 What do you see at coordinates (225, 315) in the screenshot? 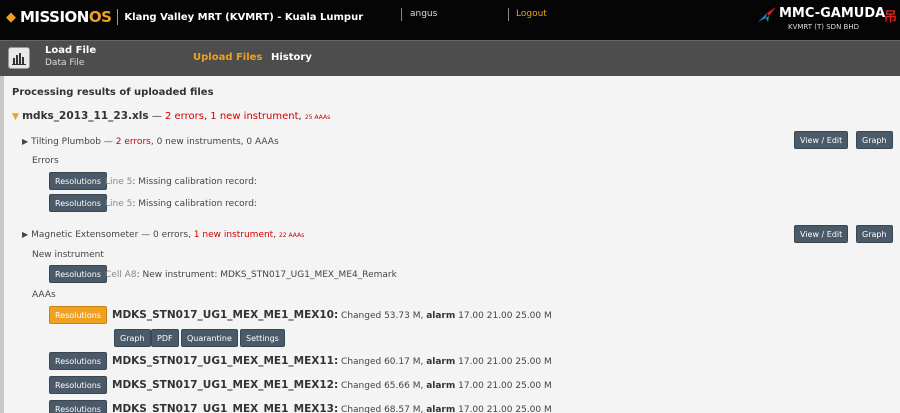
I see `aaa-name: MDKS_STN017_UG1_MEX_ME1_MEX10:` at bounding box center [225, 315].